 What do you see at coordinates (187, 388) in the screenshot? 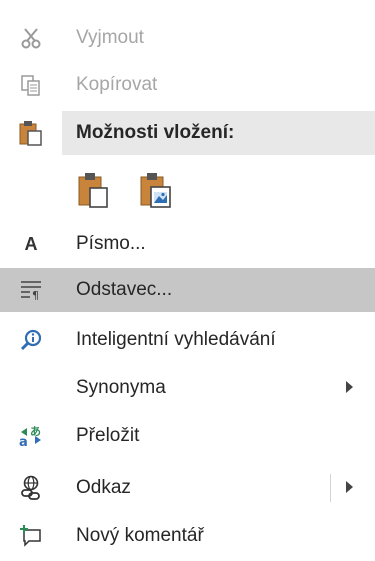
I see `menu-item-synonyms: Synonyma` at bounding box center [187, 388].